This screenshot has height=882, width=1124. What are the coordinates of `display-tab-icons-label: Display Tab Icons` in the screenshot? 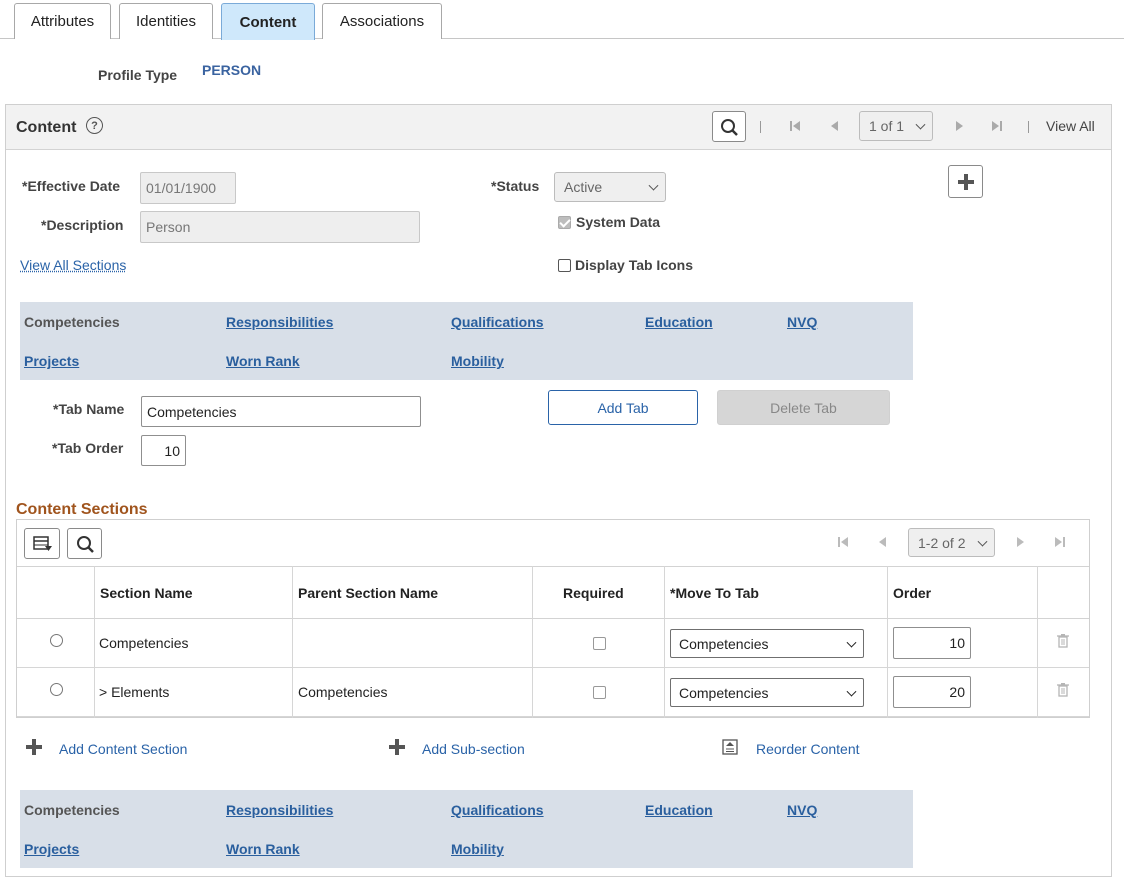 It's located at (634, 265).